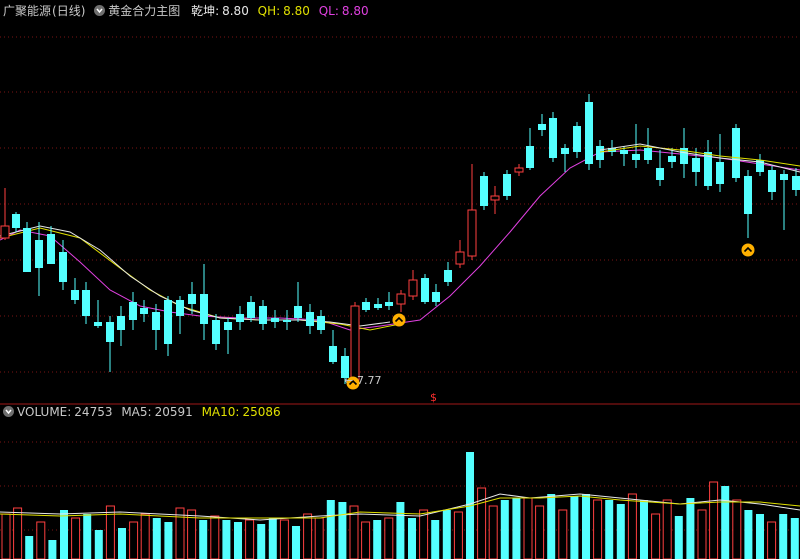 The image size is (800, 559). I want to click on ma10-label: MA10:, so click(220, 412).